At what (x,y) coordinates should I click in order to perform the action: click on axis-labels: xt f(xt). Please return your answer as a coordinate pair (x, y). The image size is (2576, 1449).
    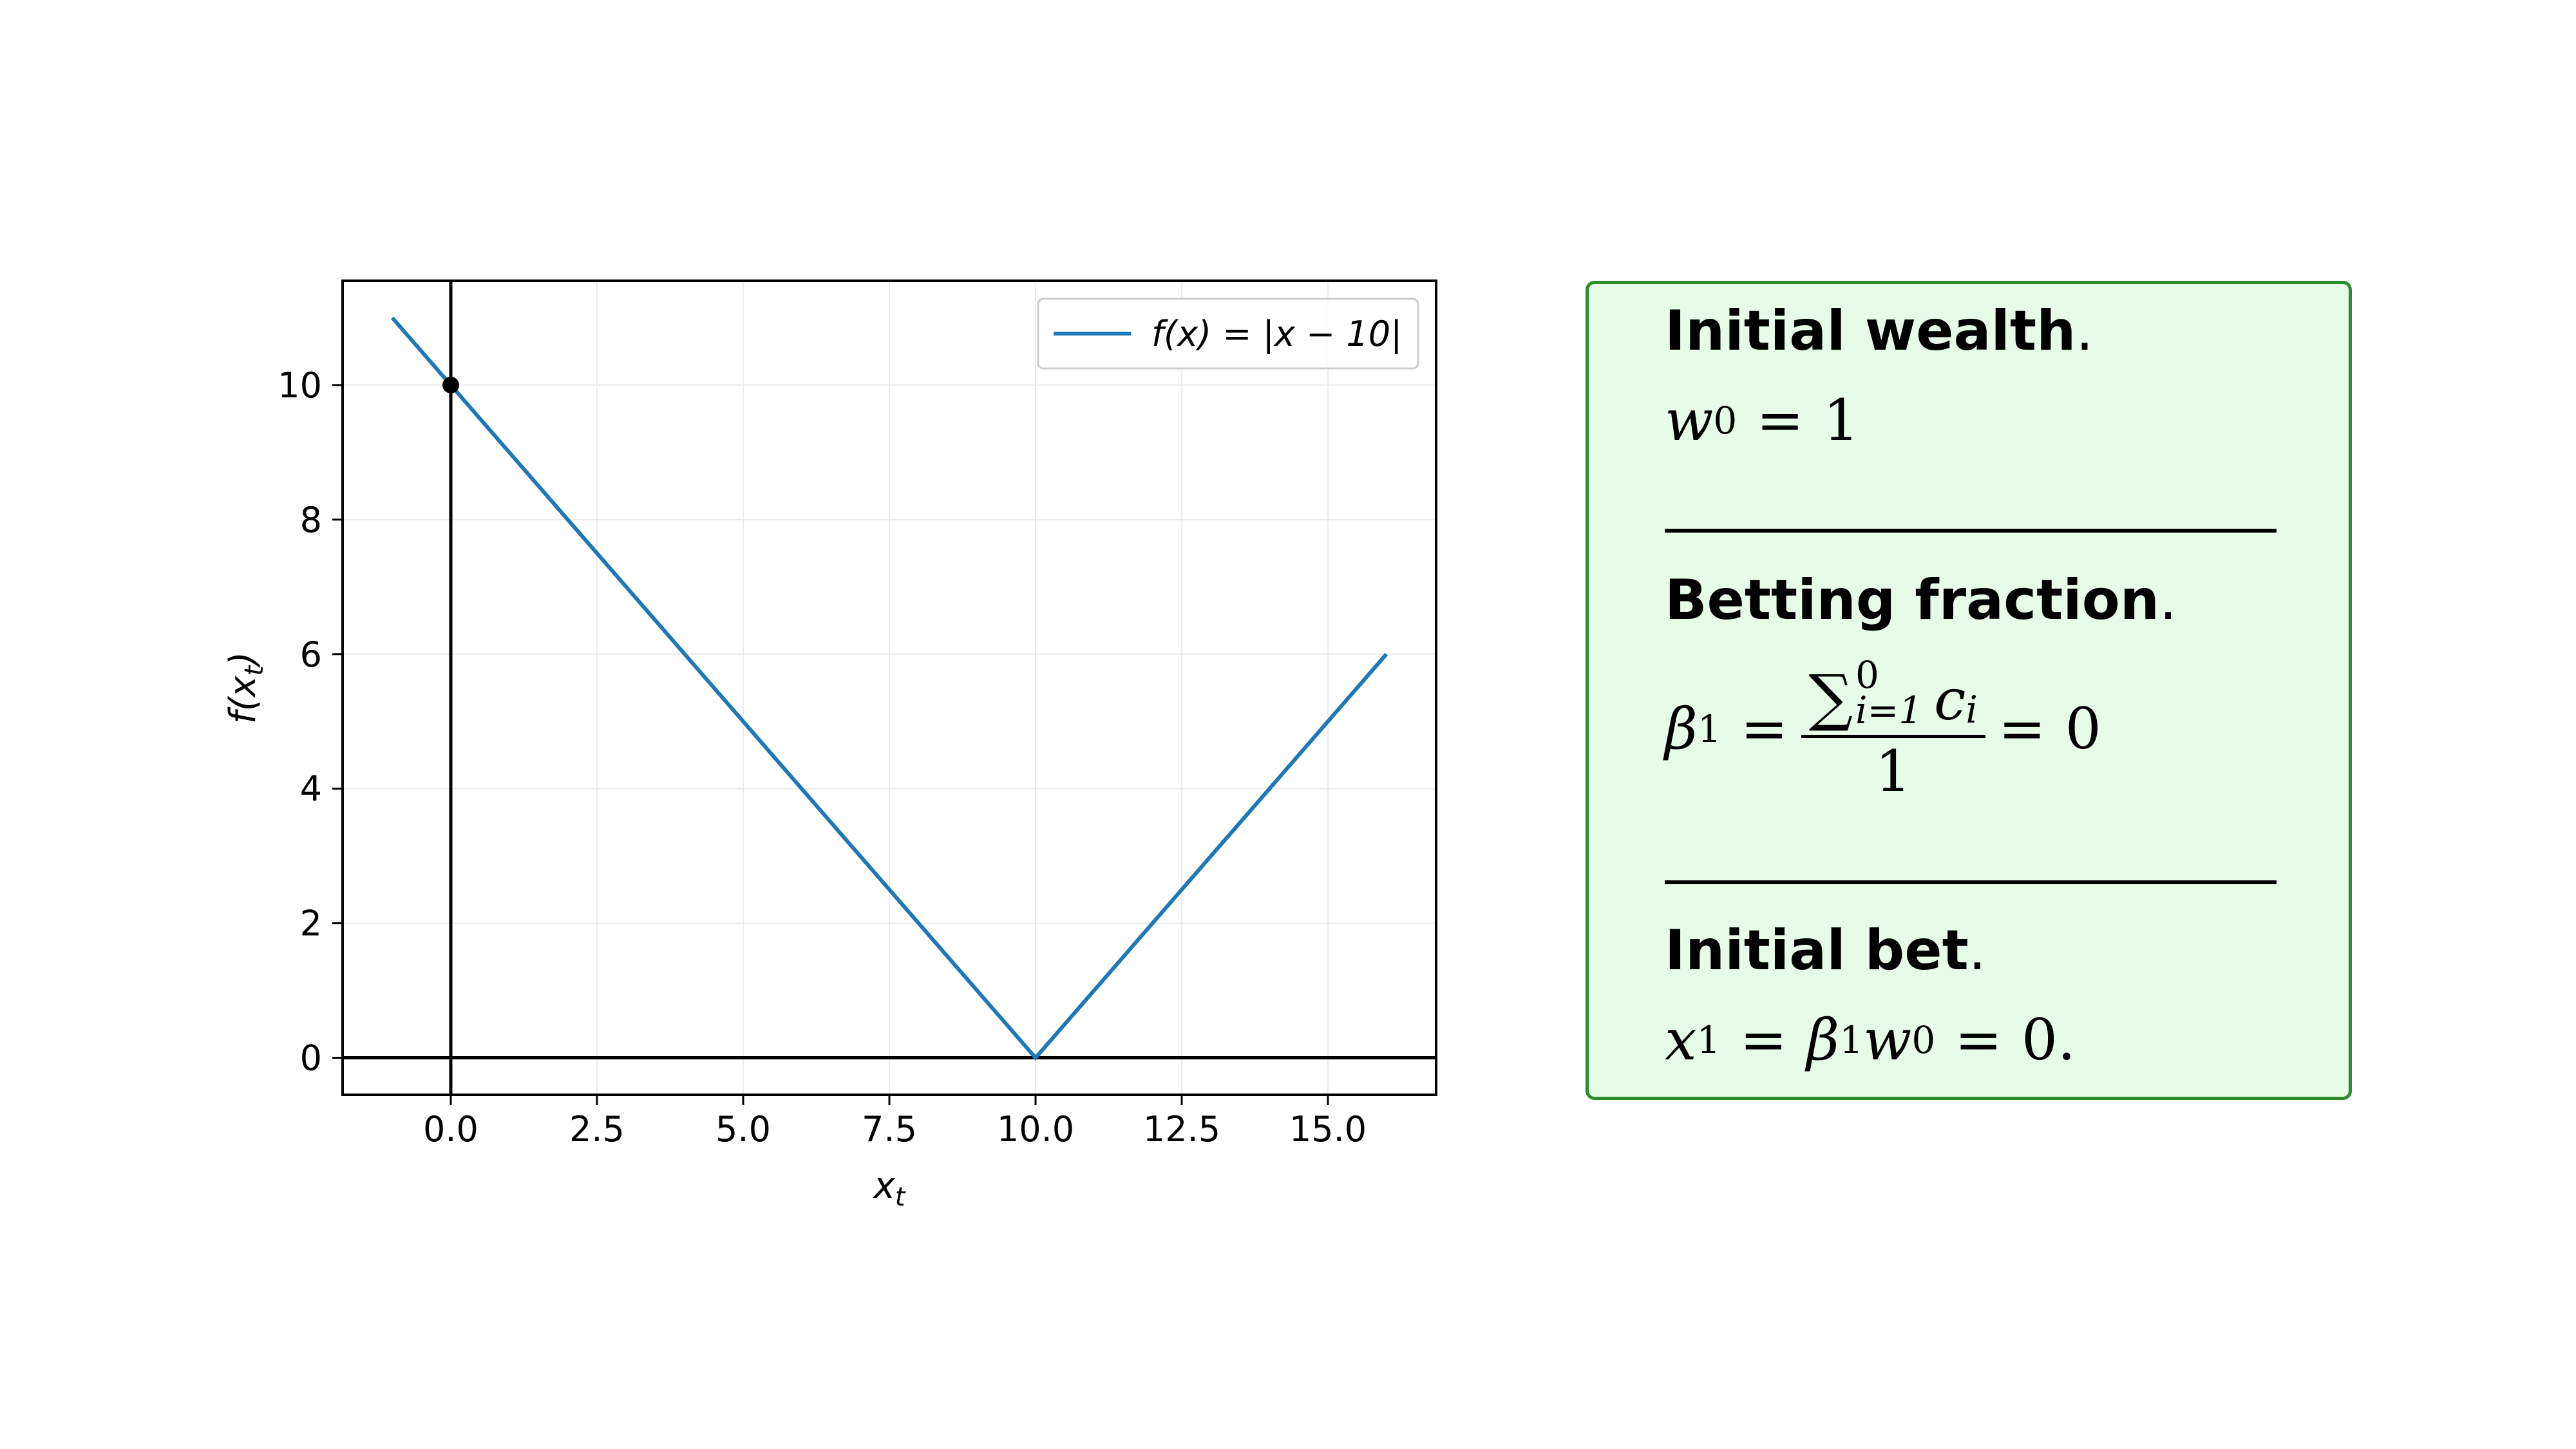
    Looking at the image, I should click on (564, 932).